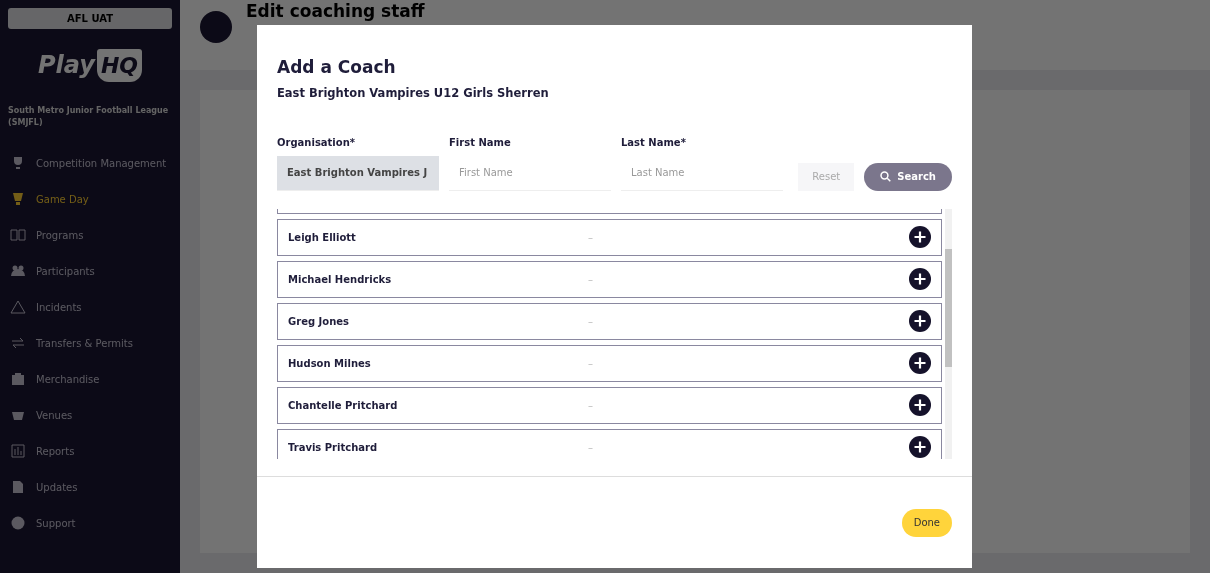 The image size is (1210, 573). I want to click on field-label: Organisation*, so click(316, 142).